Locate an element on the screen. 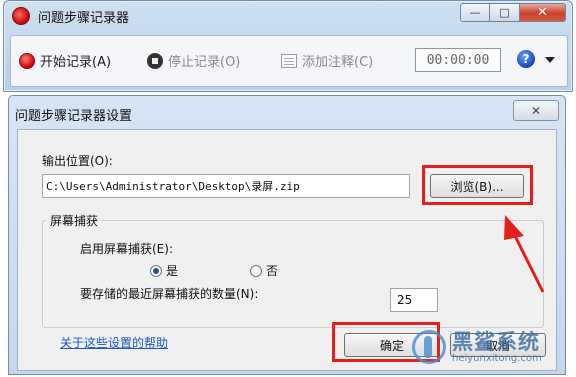 The image size is (576, 377). watermark: 黑鲨系统 heiyunxitong.com is located at coordinates (477, 347).